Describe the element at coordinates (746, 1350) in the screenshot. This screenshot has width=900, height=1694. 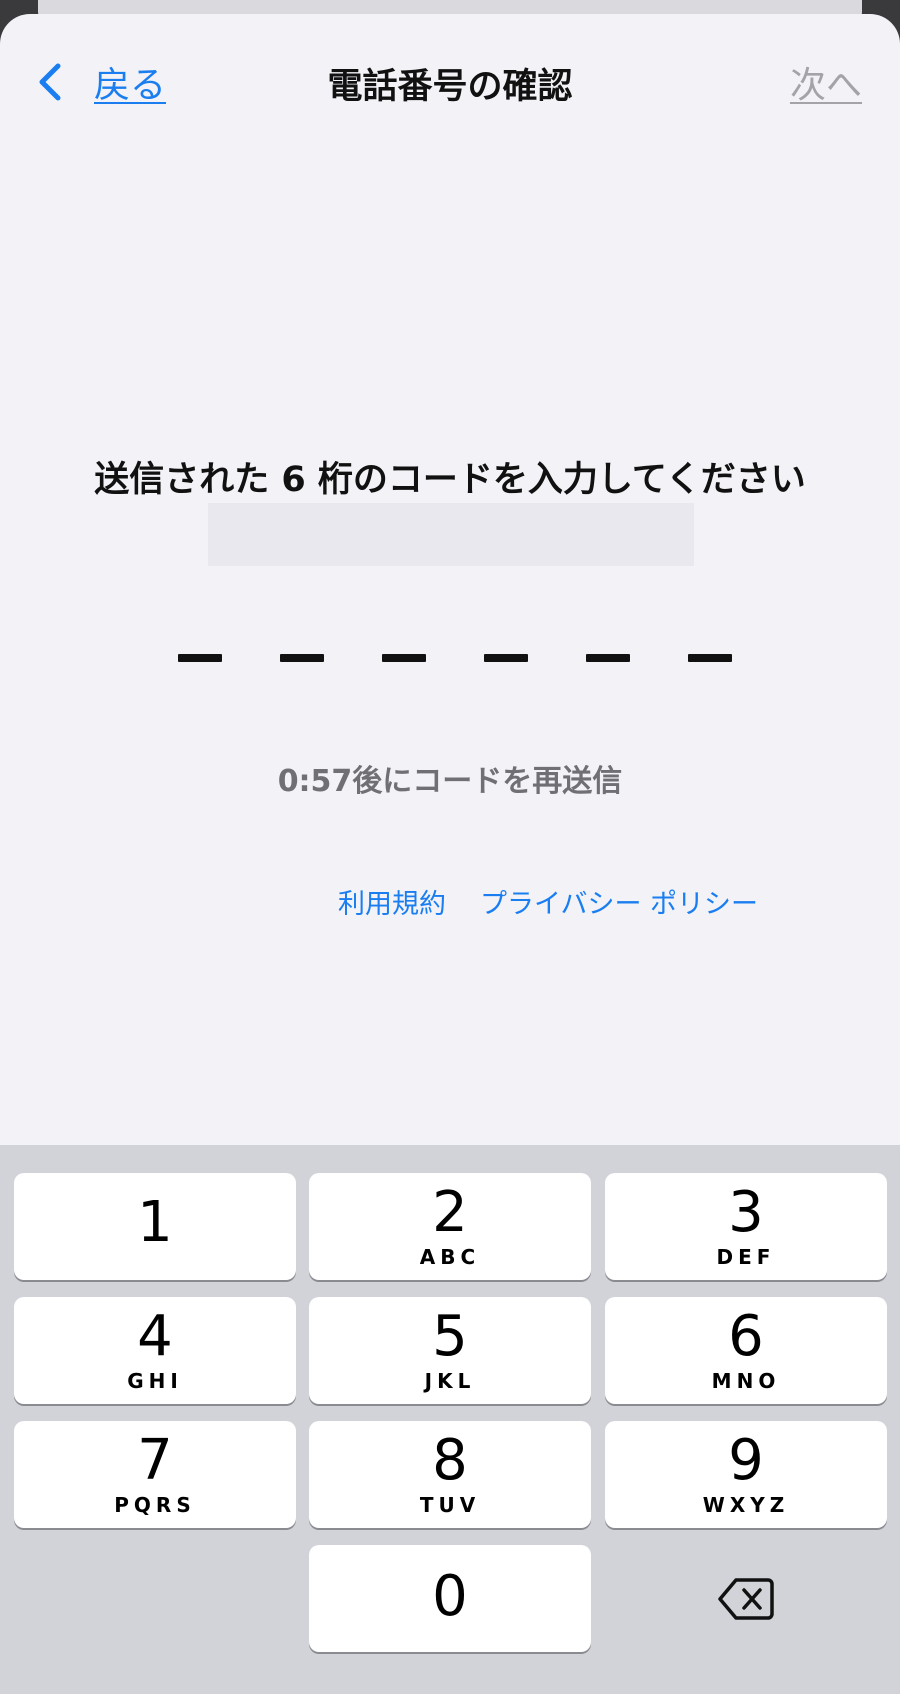
I see `key-6: 6 MNO` at that location.